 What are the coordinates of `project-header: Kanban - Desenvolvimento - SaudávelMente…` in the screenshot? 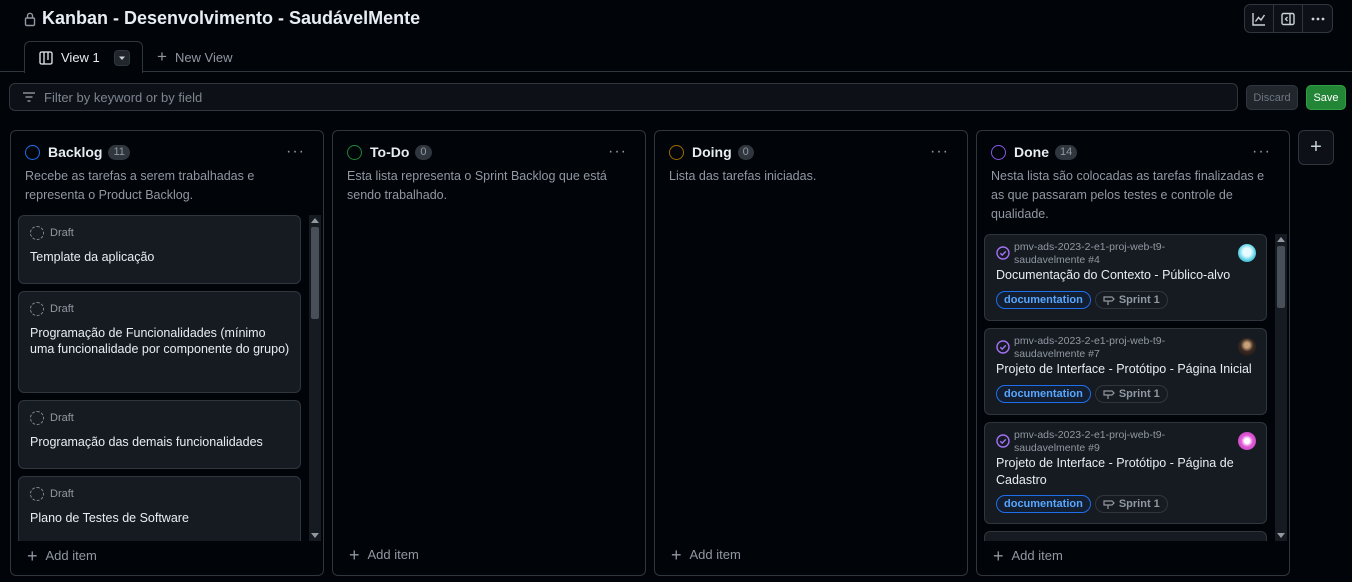 It's located at (676, 36).